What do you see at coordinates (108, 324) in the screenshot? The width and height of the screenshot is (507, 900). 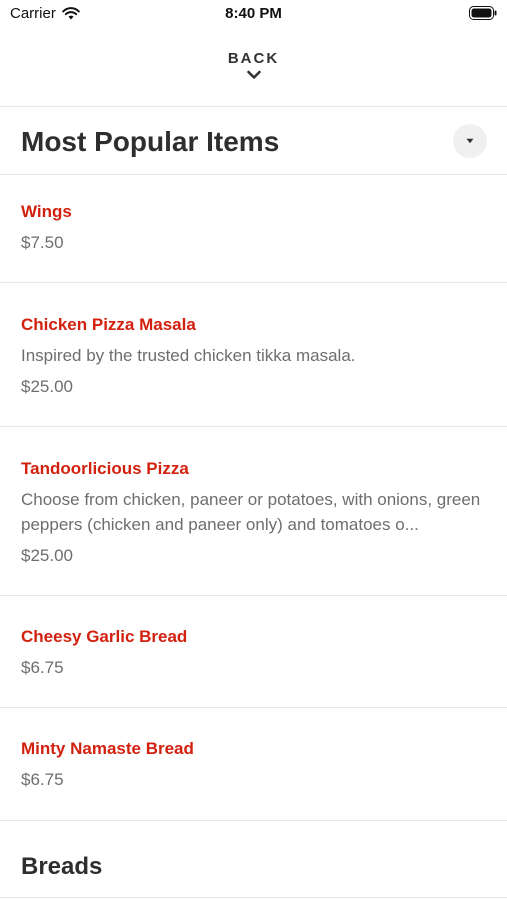 I see `item-name: Chicken Pizza Masala` at bounding box center [108, 324].